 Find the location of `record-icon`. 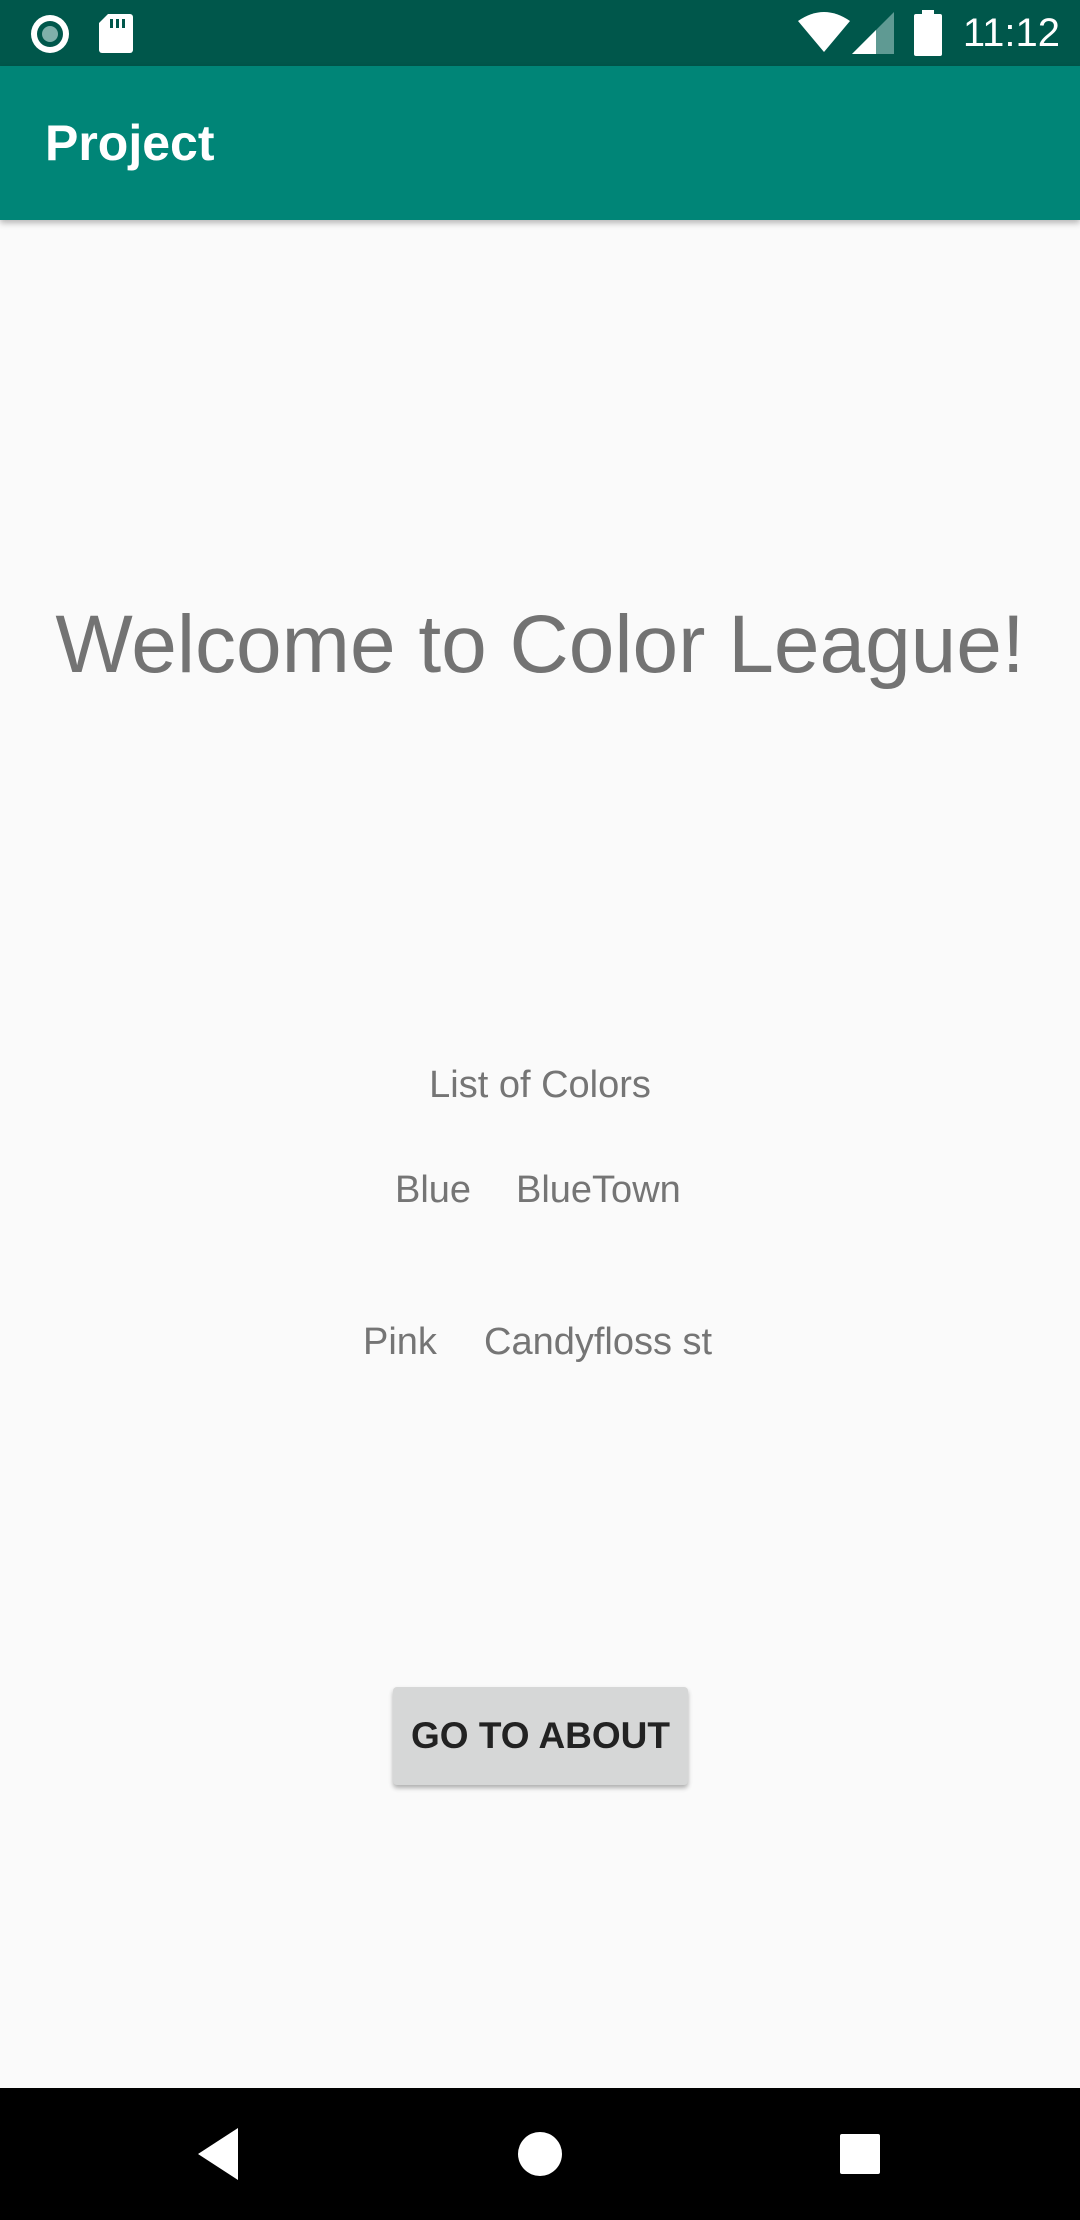

record-icon is located at coordinates (50, 34).